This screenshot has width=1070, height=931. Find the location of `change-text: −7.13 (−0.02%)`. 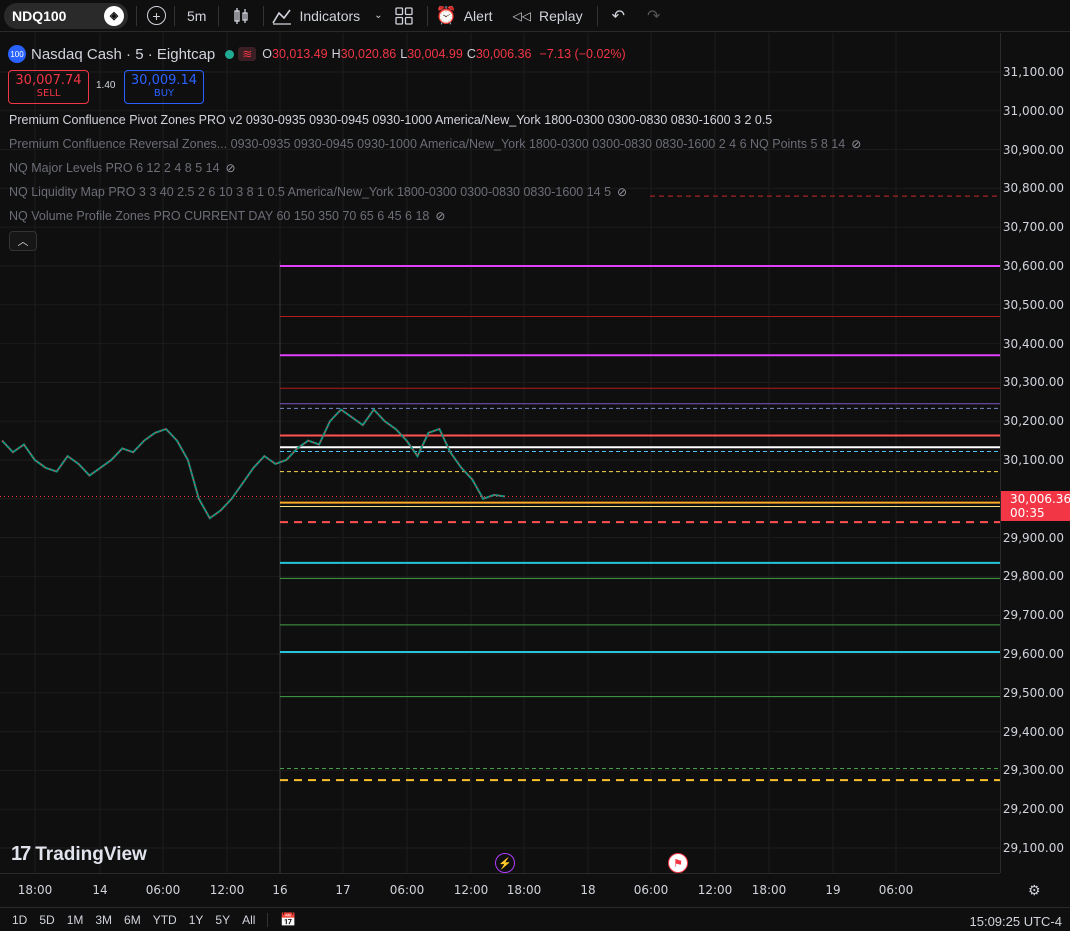

change-text: −7.13 (−0.02%) is located at coordinates (582, 54).